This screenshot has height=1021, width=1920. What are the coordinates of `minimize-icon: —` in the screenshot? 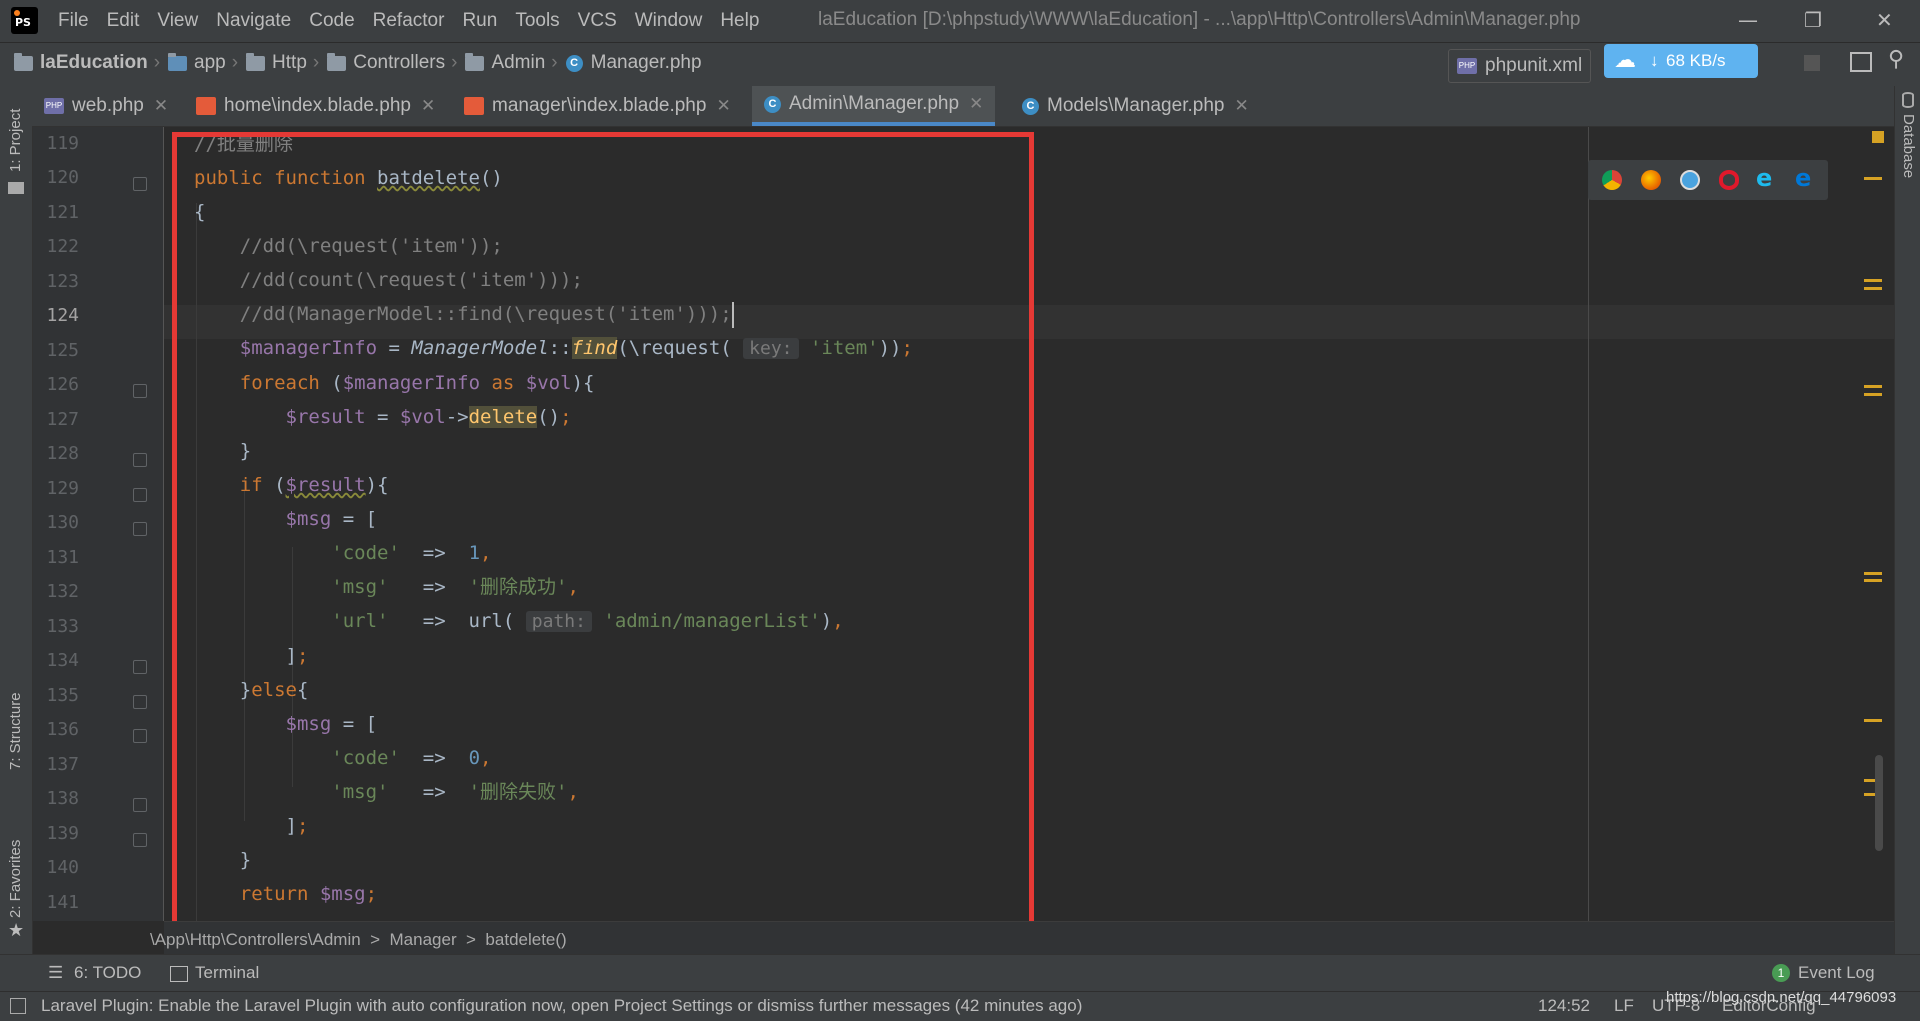 It's located at (1748, 20).